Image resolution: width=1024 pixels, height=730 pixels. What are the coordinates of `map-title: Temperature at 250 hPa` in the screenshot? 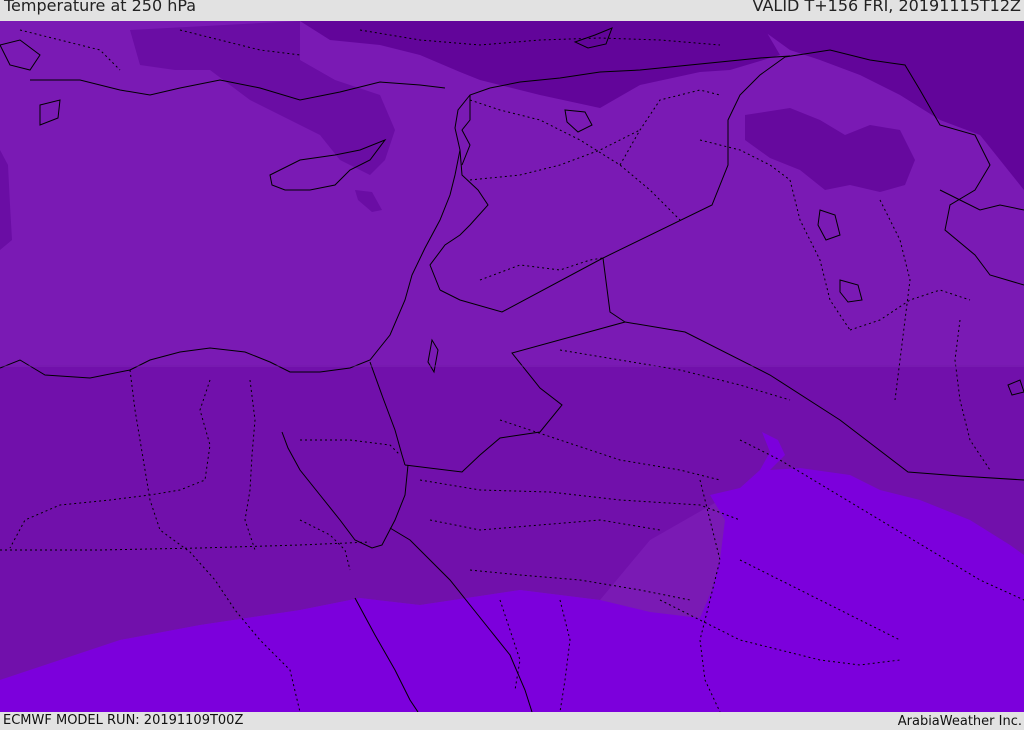 It's located at (100, 7).